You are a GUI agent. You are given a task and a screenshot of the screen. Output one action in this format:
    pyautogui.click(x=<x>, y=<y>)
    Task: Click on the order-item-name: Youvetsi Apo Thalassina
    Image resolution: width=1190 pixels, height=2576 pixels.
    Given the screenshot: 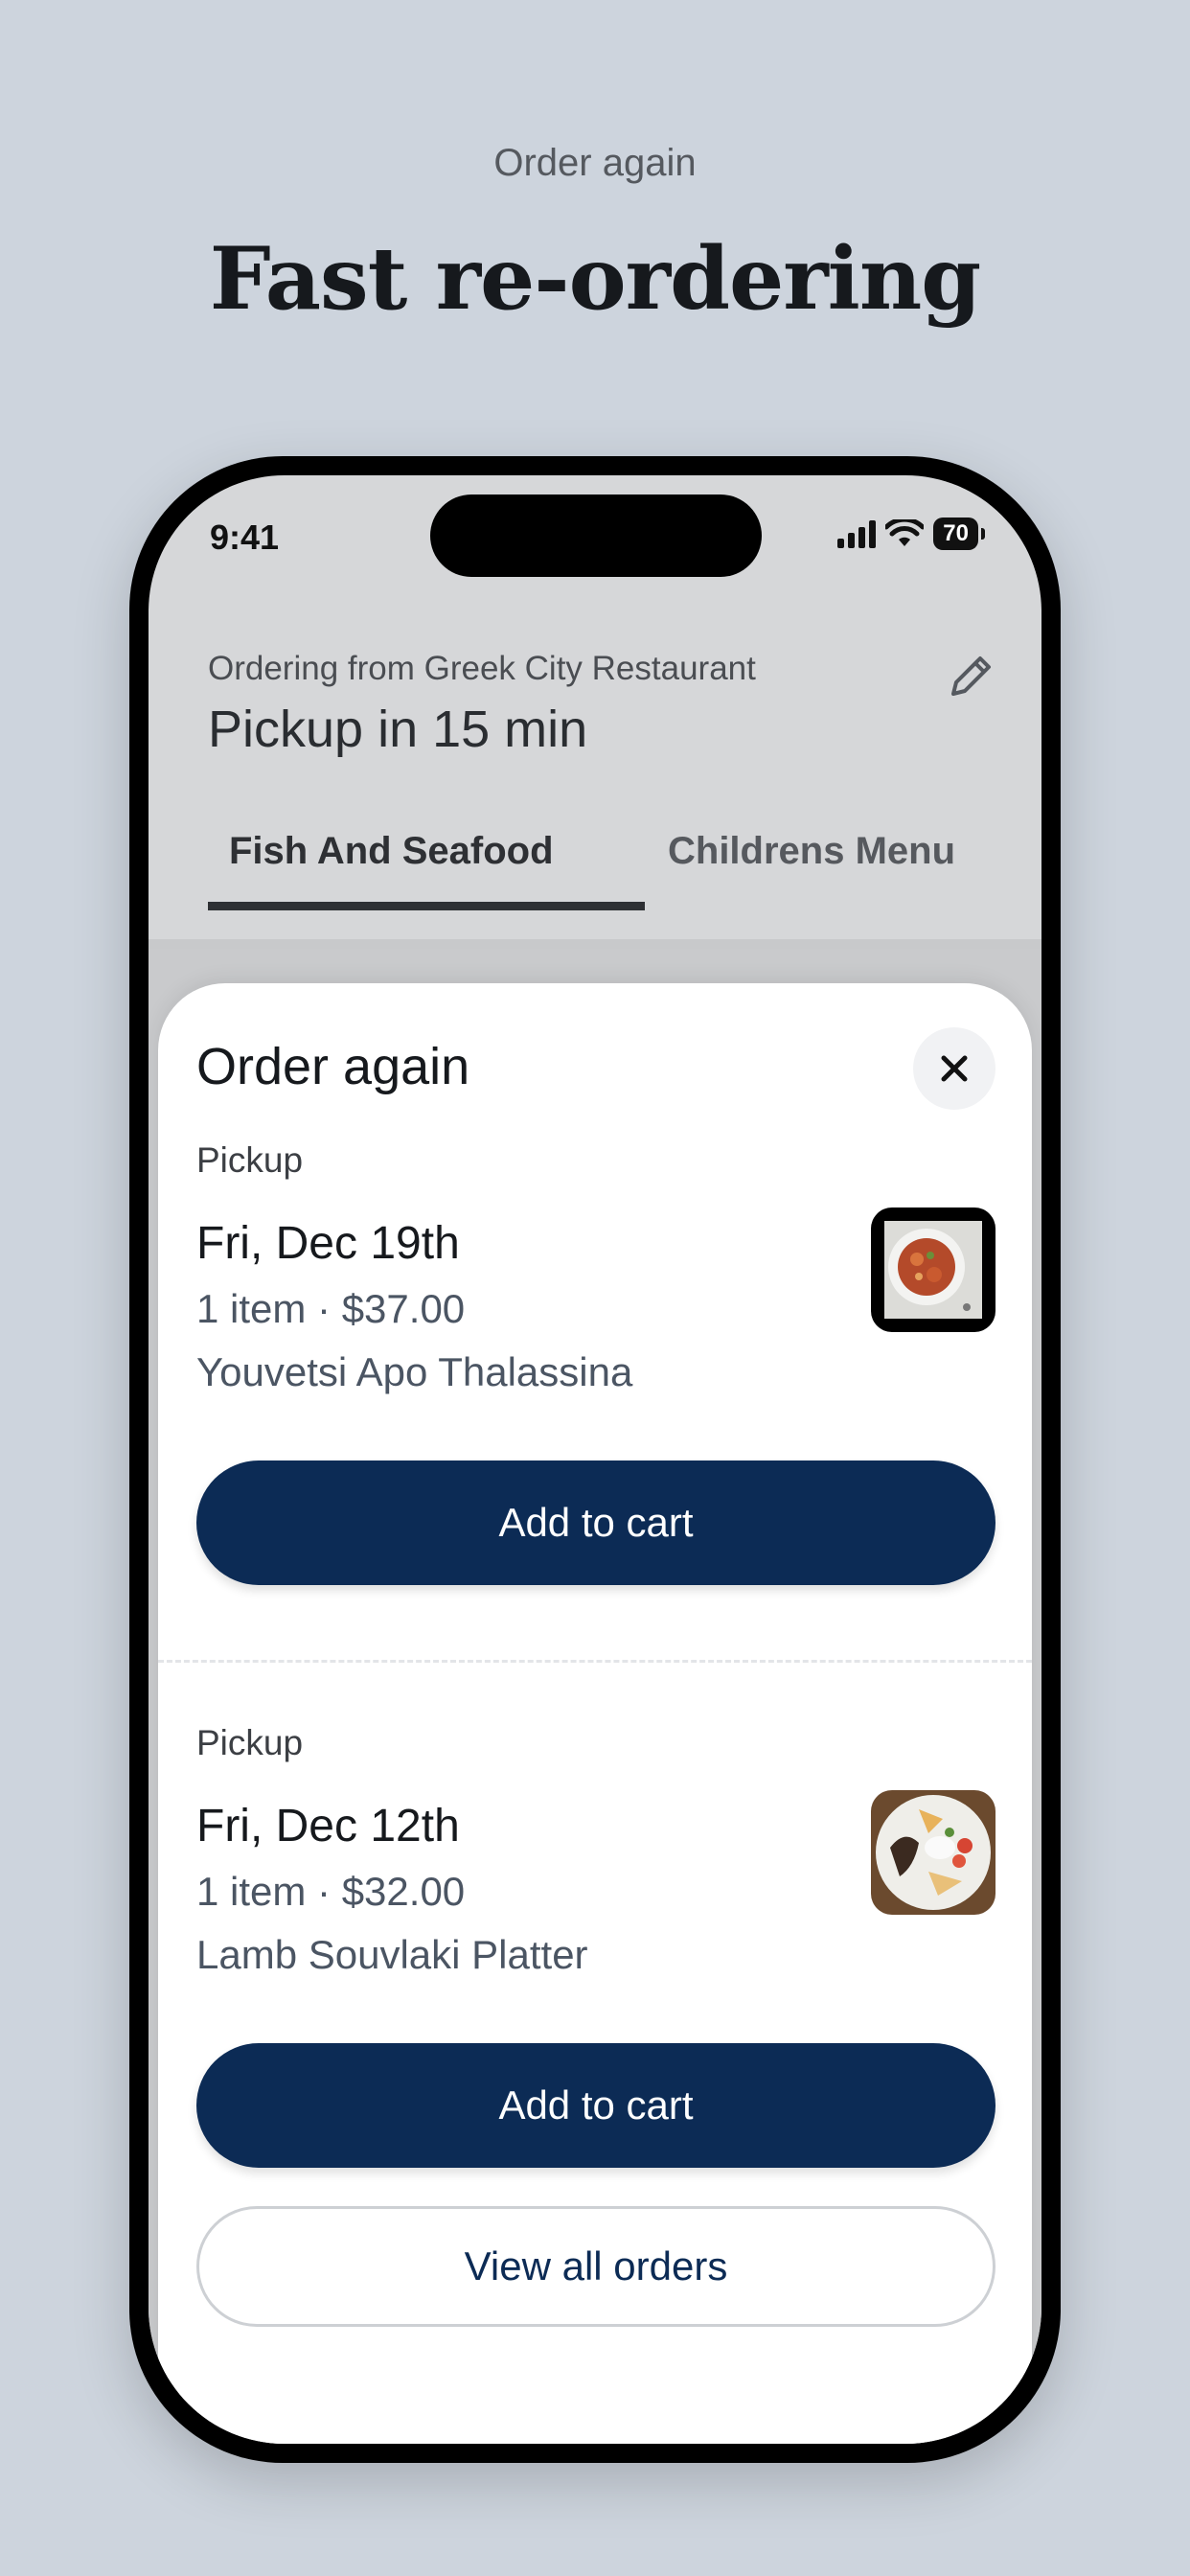 What is the action you would take?
    pyautogui.click(x=414, y=1371)
    